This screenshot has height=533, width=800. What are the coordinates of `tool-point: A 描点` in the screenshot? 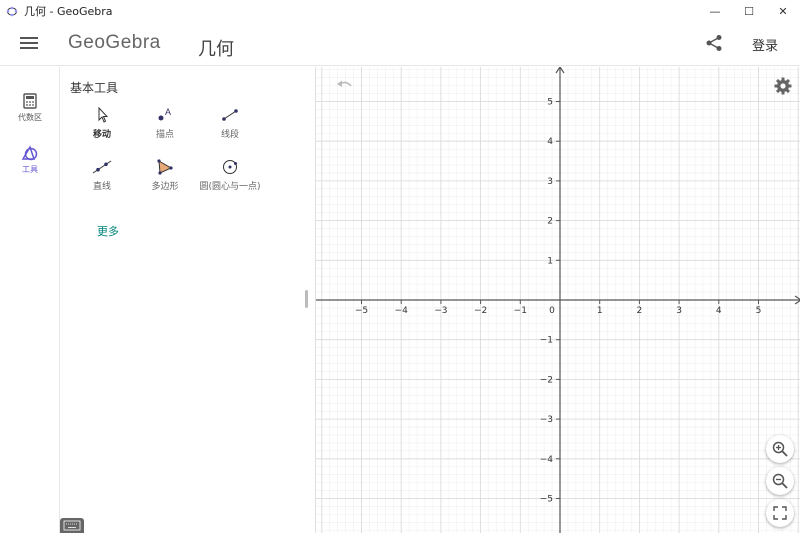 It's located at (165, 123).